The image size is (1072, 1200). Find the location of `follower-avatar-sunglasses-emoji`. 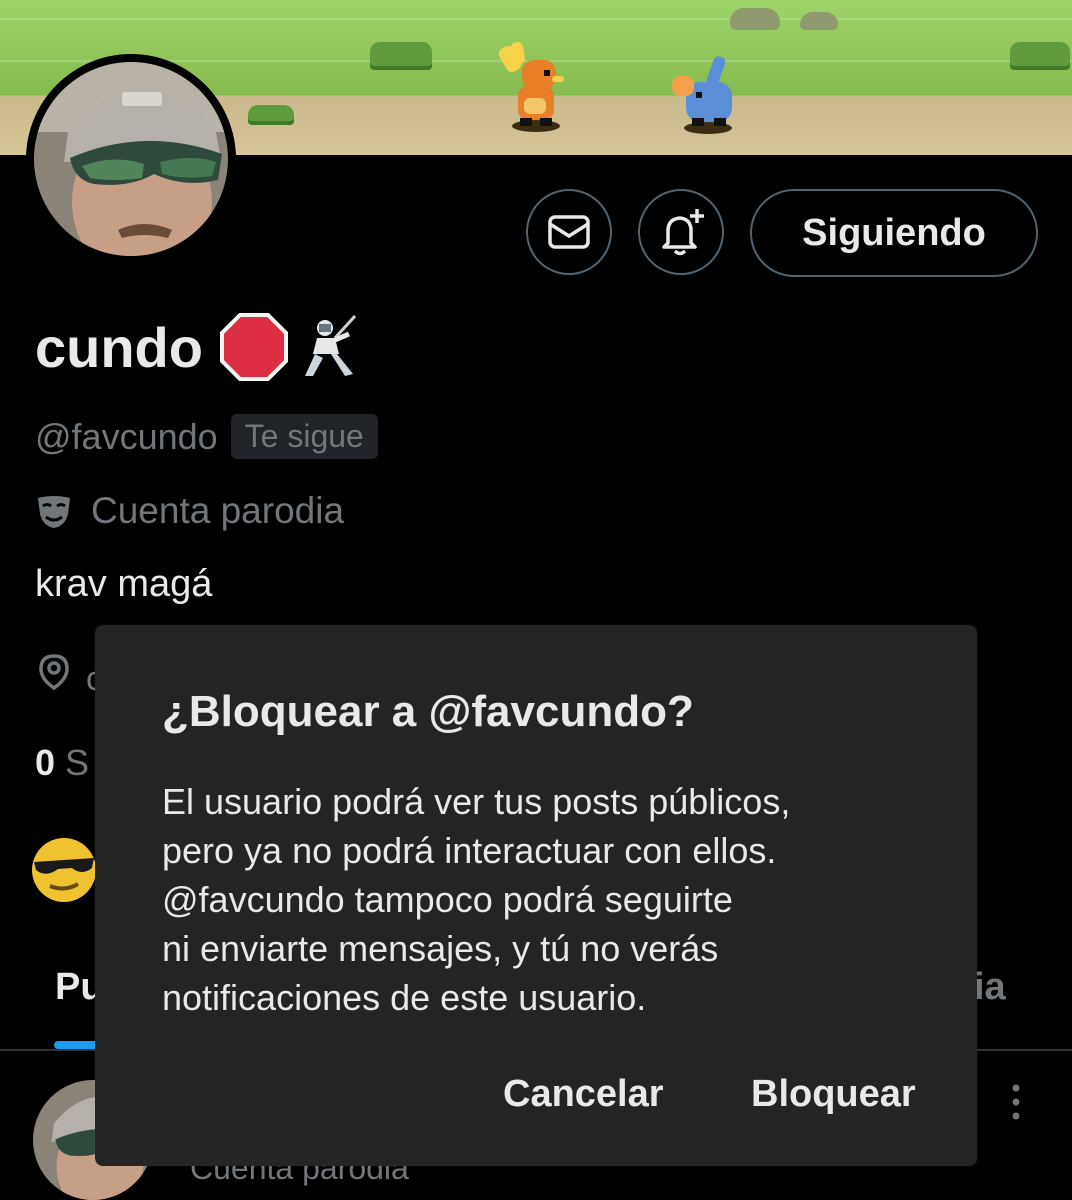

follower-avatar-sunglasses-emoji is located at coordinates (64, 868).